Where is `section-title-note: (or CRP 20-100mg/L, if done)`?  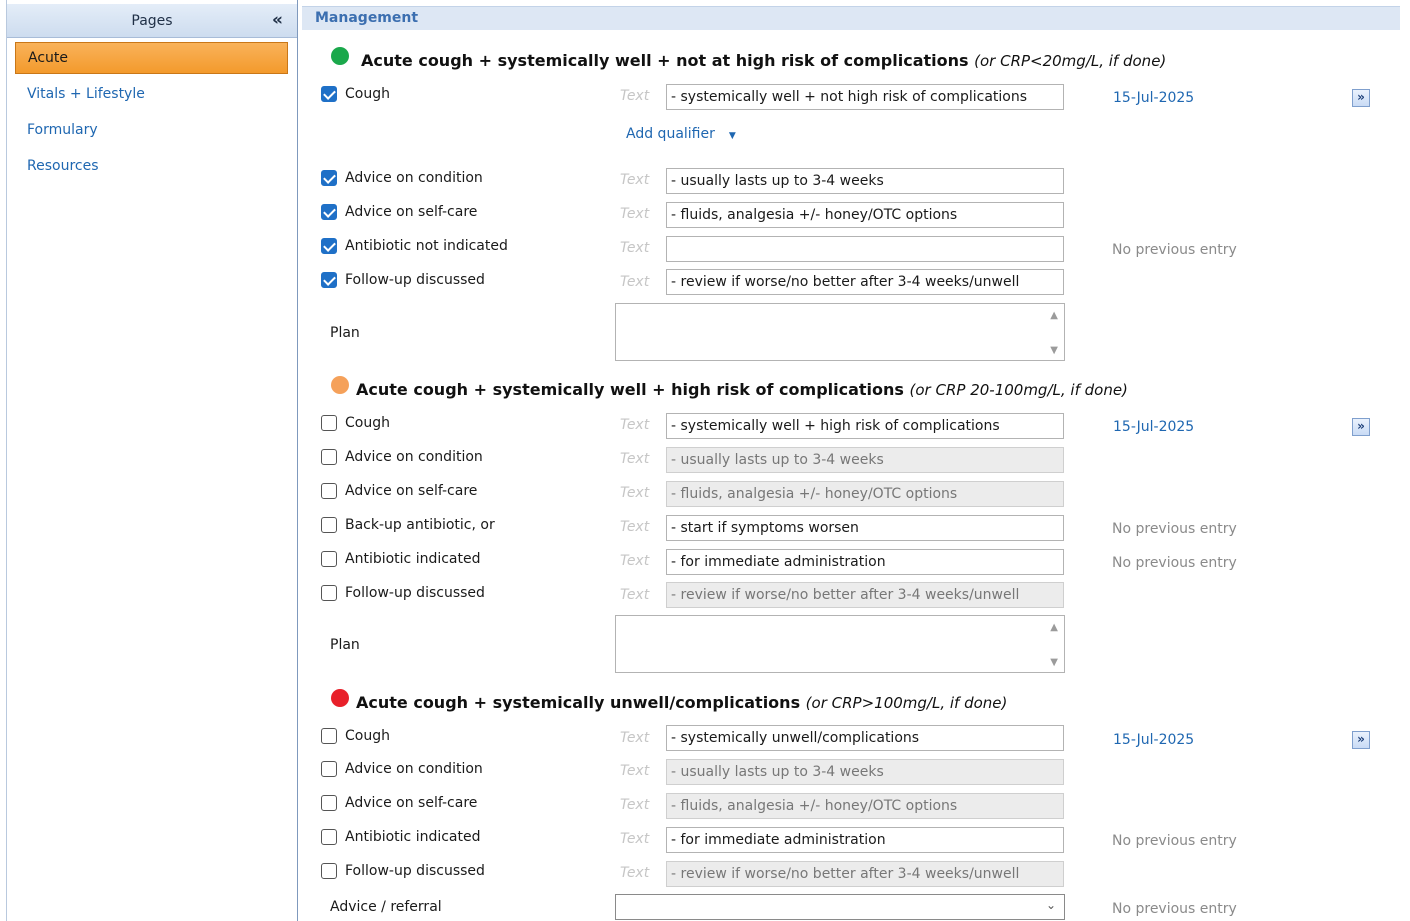
section-title-note: (or CRP 20-100mg/L, if done) is located at coordinates (1018, 390).